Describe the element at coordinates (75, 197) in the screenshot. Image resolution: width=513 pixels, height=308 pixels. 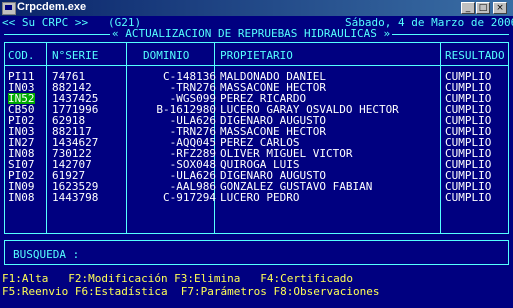
I see `cell-serie: 1443798` at that location.